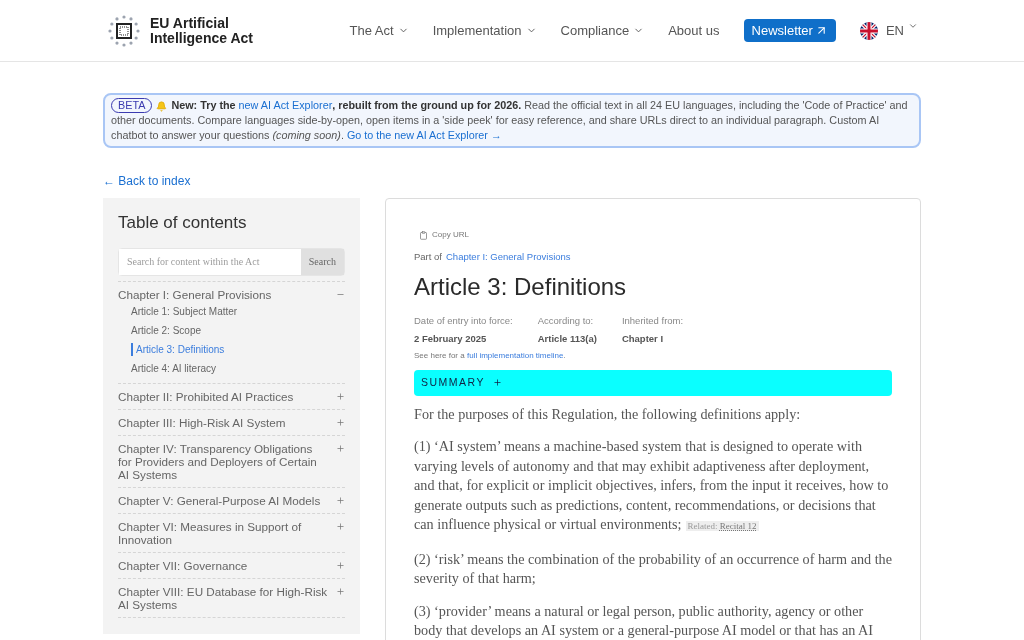 The width and height of the screenshot is (1024, 640). I want to click on timeline-note: See here for a full implementation timeline., so click(490, 355).